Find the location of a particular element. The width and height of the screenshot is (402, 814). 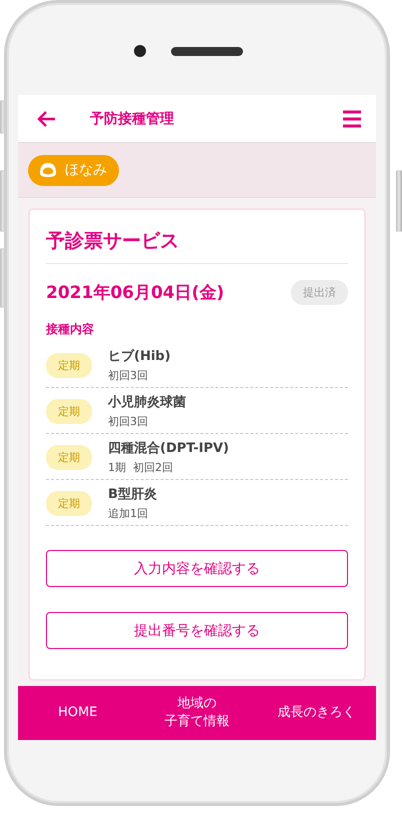

child-face-icon is located at coordinates (48, 170).